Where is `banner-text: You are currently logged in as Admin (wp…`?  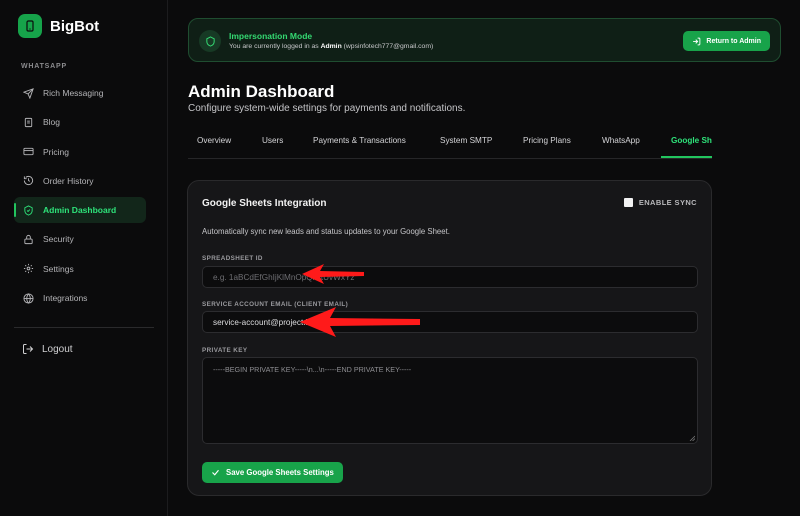
banner-text: You are currently logged in as Admin (wp… is located at coordinates (331, 46).